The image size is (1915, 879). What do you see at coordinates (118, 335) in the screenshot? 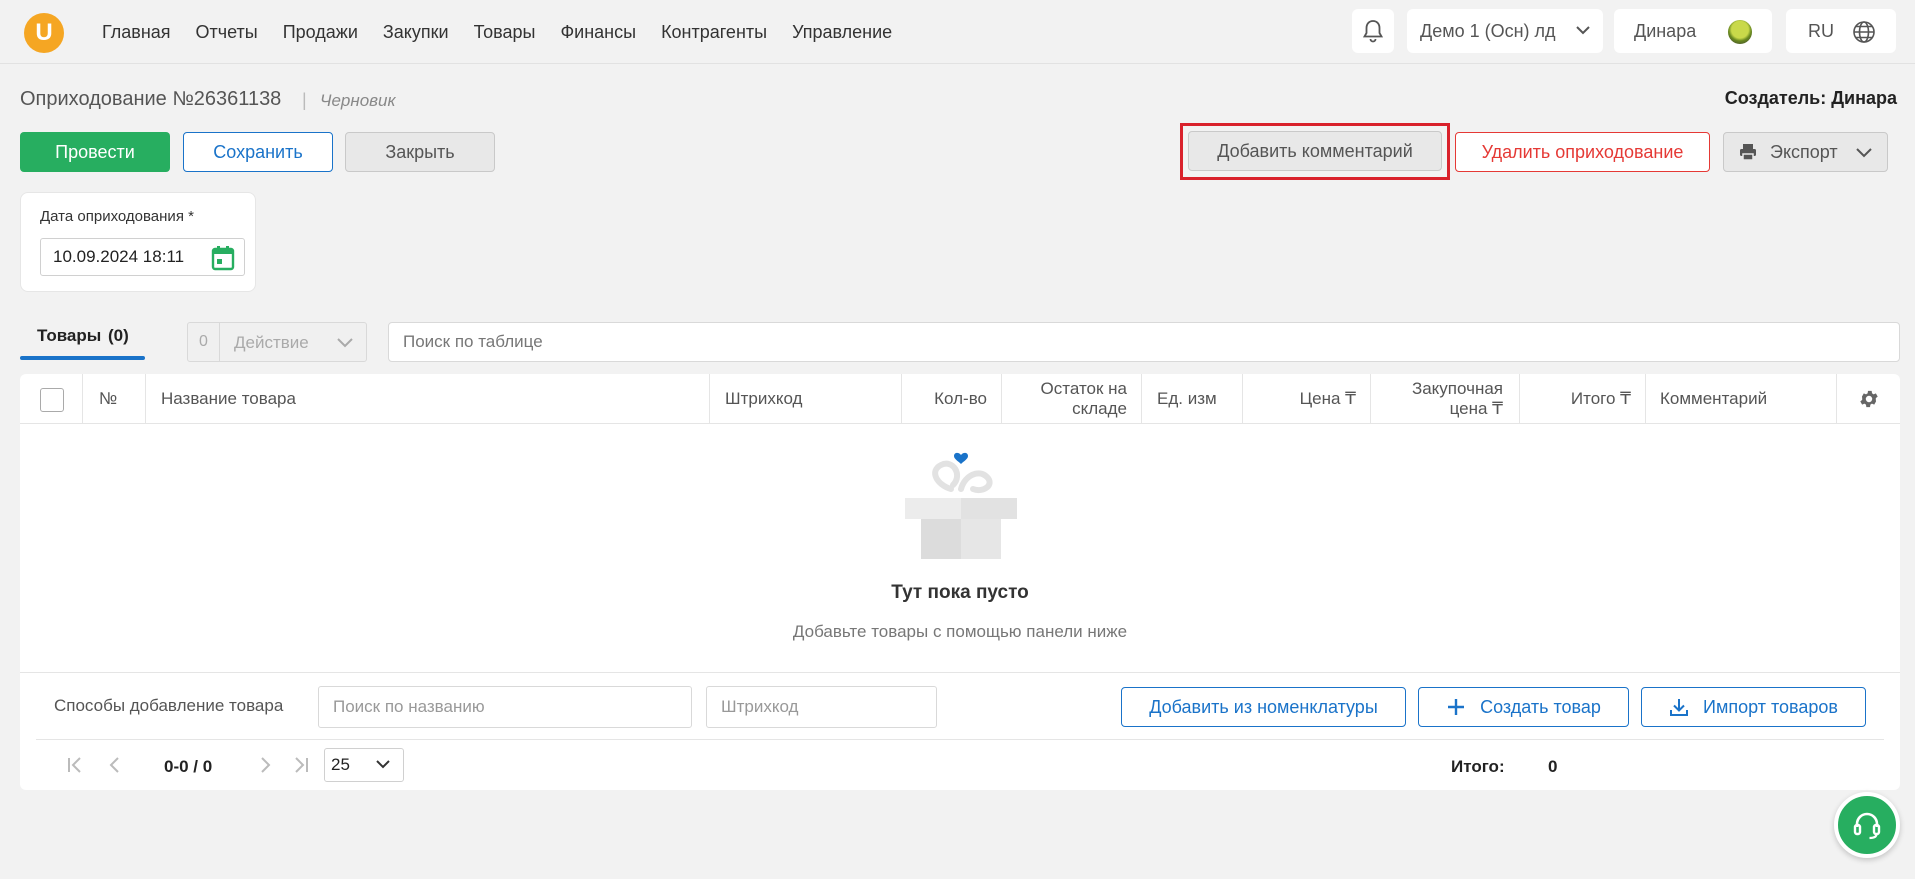
I see `tab-goods-count: (0)` at bounding box center [118, 335].